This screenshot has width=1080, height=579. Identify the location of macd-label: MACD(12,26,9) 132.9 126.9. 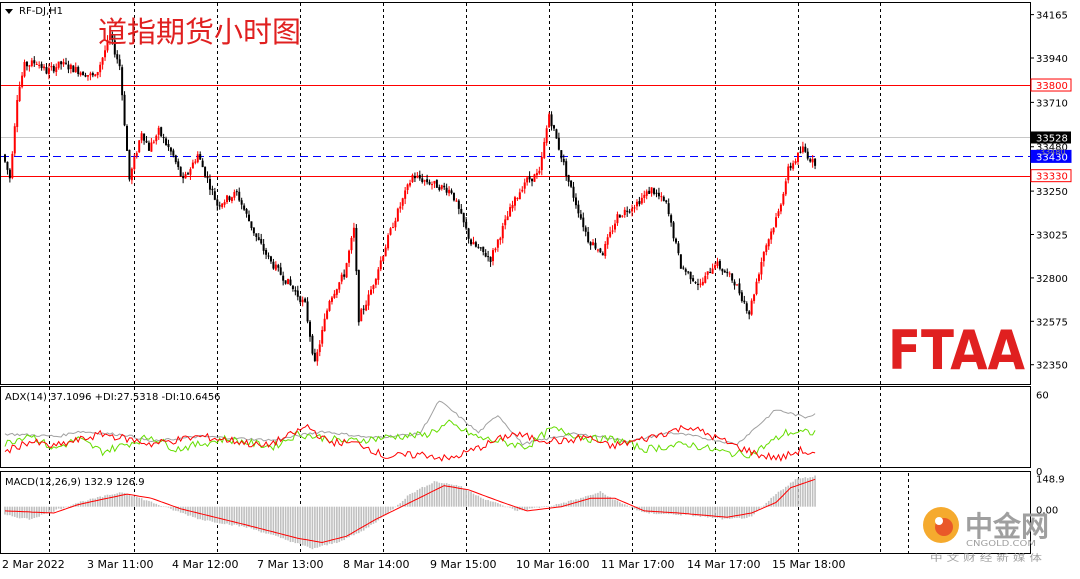
(75, 482).